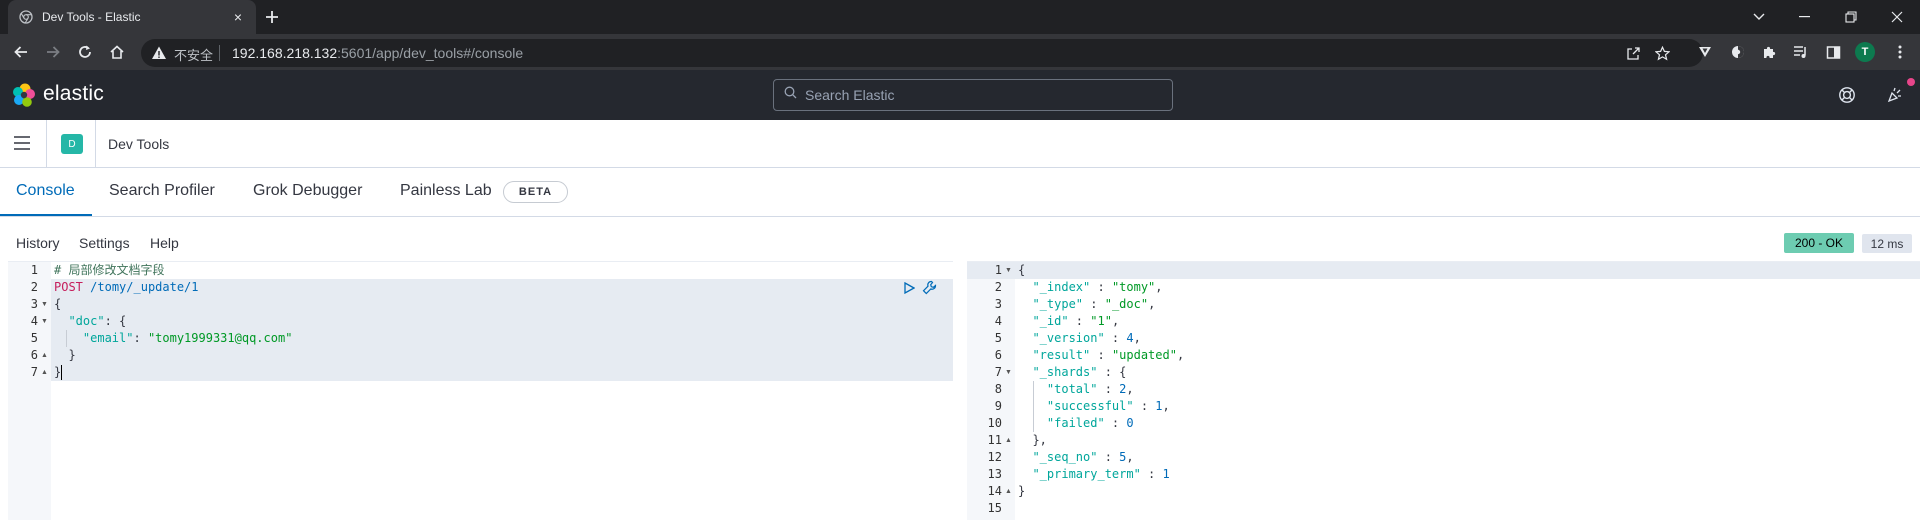  I want to click on line-number: 5, so click(34, 338).